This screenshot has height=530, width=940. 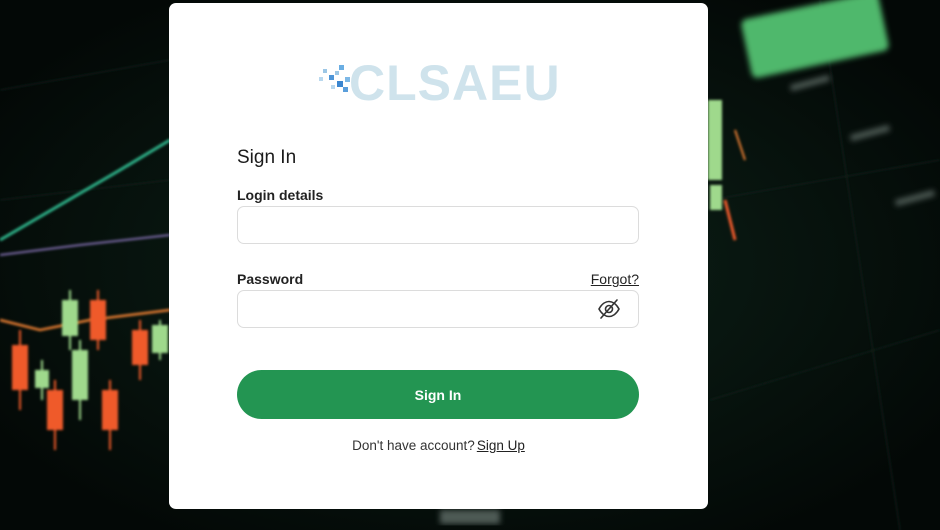 What do you see at coordinates (438, 309) in the screenshot?
I see `password-input` at bounding box center [438, 309].